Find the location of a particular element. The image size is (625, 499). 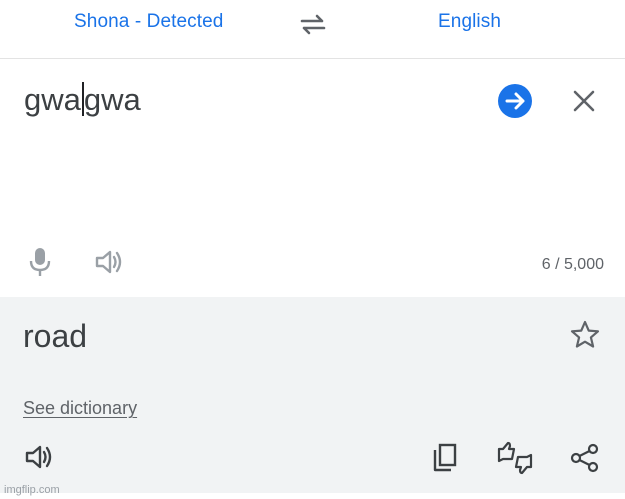

star-icon is located at coordinates (585, 335).